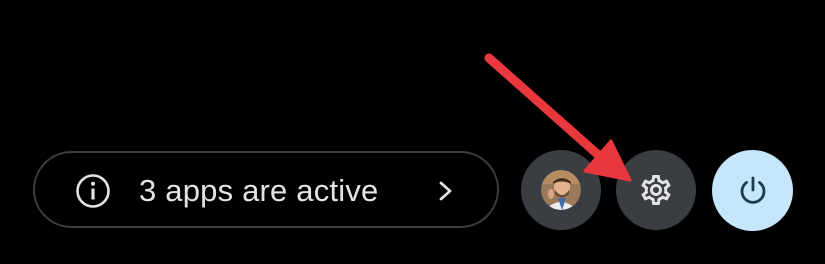 The height and width of the screenshot is (264, 825). I want to click on chevron-right-icon, so click(445, 191).